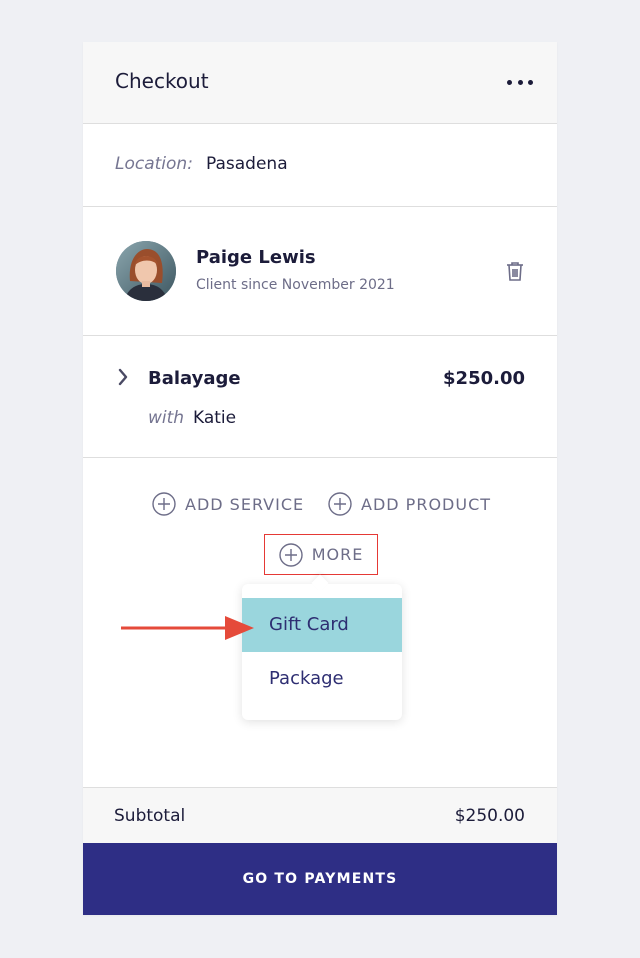 The height and width of the screenshot is (958, 640). What do you see at coordinates (295, 285) in the screenshot?
I see `client-since: Client since November 2021` at bounding box center [295, 285].